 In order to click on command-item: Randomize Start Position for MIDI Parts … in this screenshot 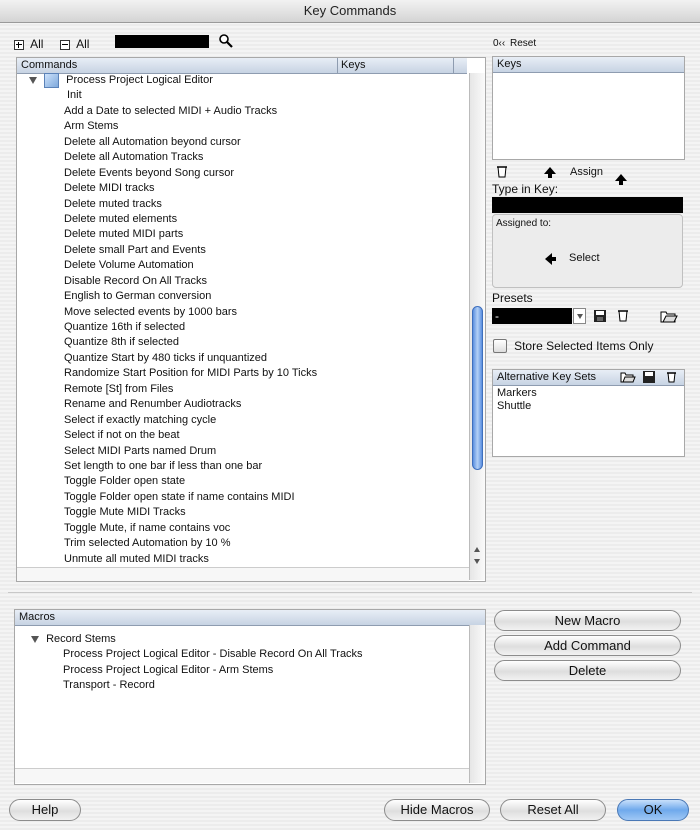, I will do `click(243, 373)`.